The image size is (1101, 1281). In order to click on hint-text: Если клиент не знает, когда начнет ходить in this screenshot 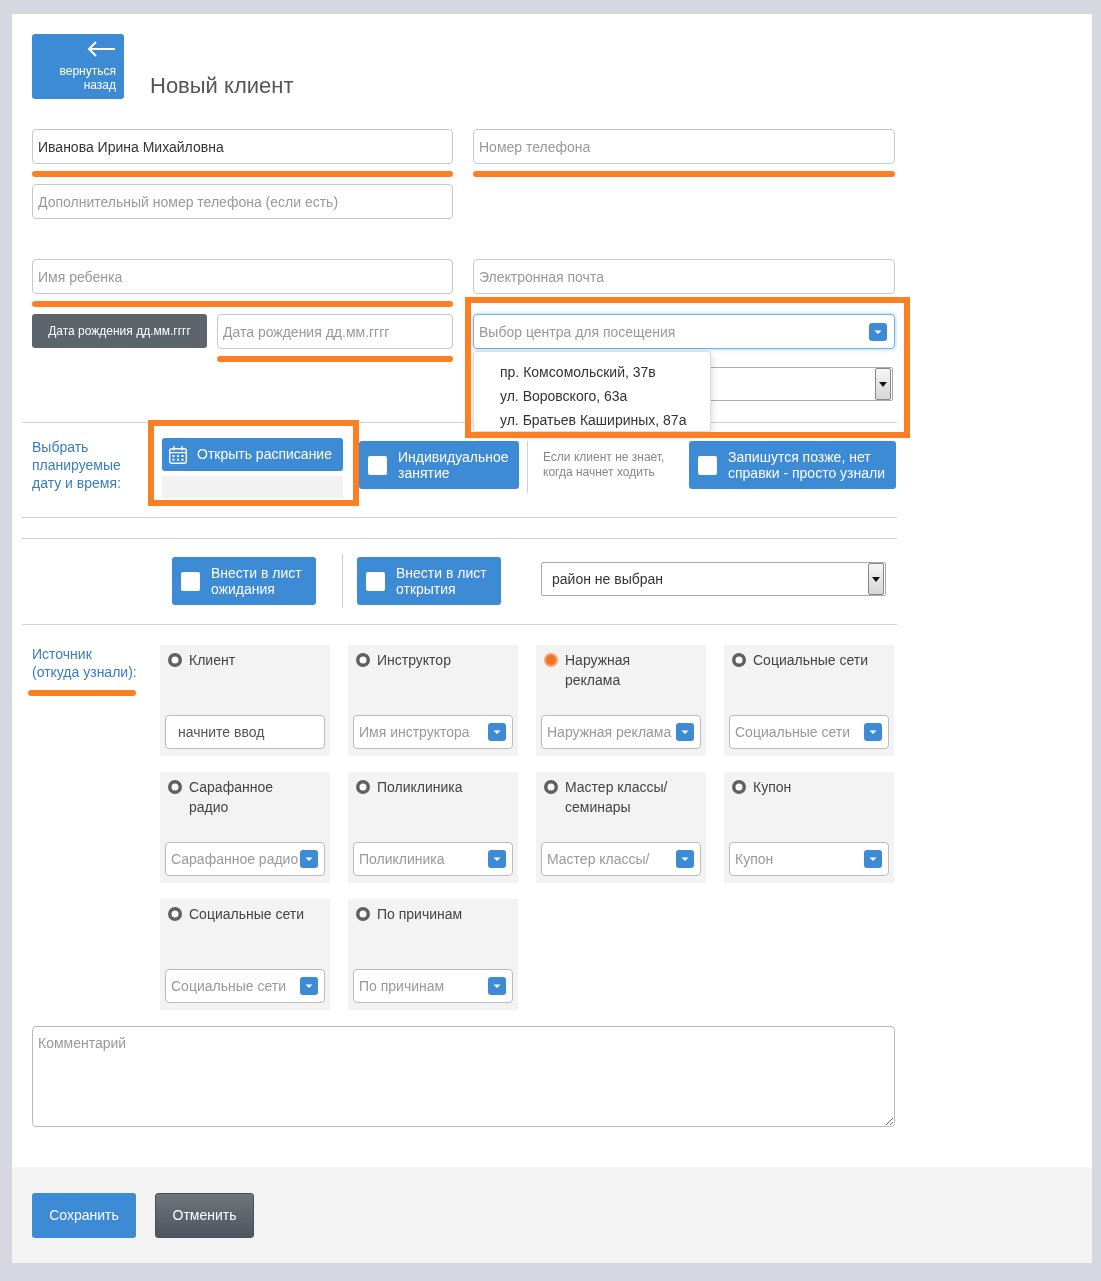, I will do `click(604, 465)`.